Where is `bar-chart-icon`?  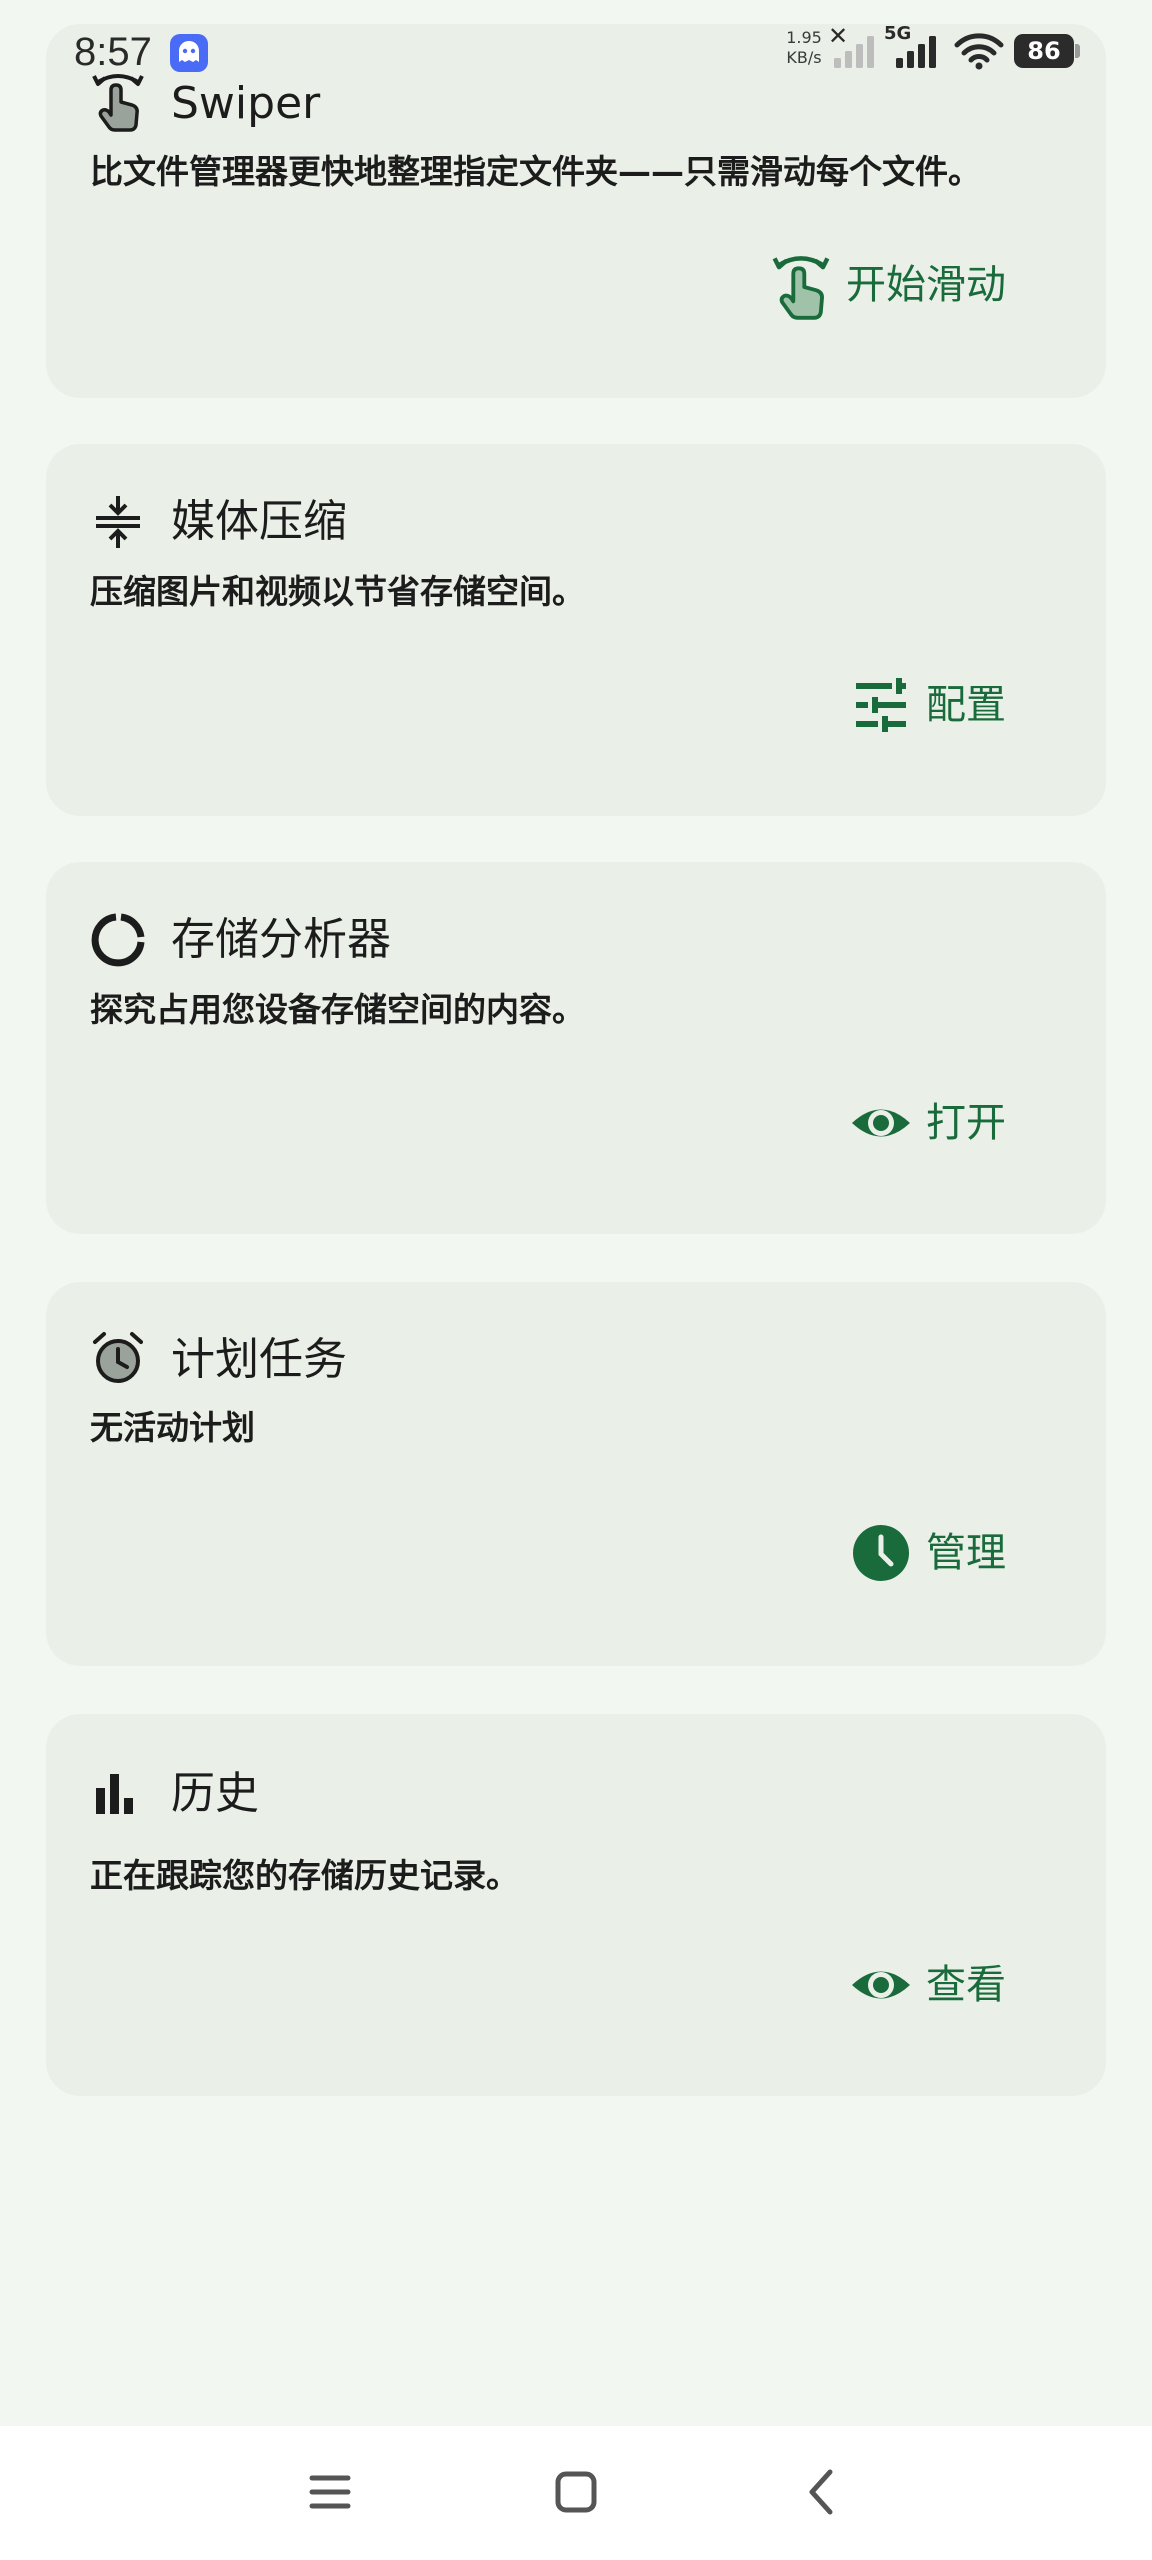 bar-chart-icon is located at coordinates (118, 1794).